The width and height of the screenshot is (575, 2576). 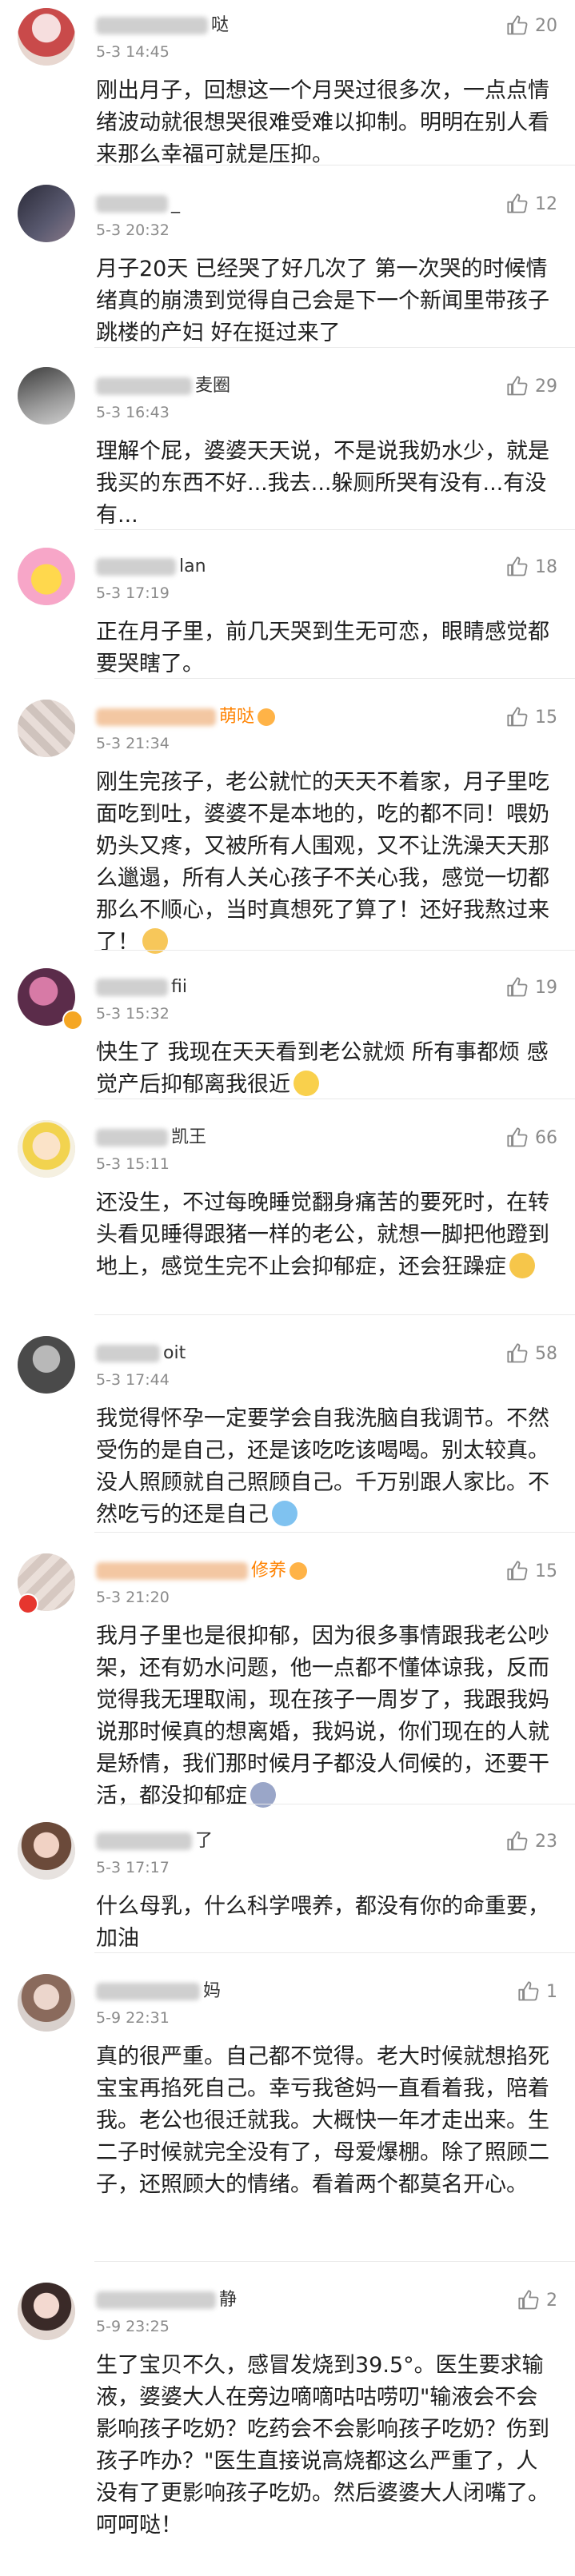 What do you see at coordinates (531, 1841) in the screenshot?
I see `like-button: 23` at bounding box center [531, 1841].